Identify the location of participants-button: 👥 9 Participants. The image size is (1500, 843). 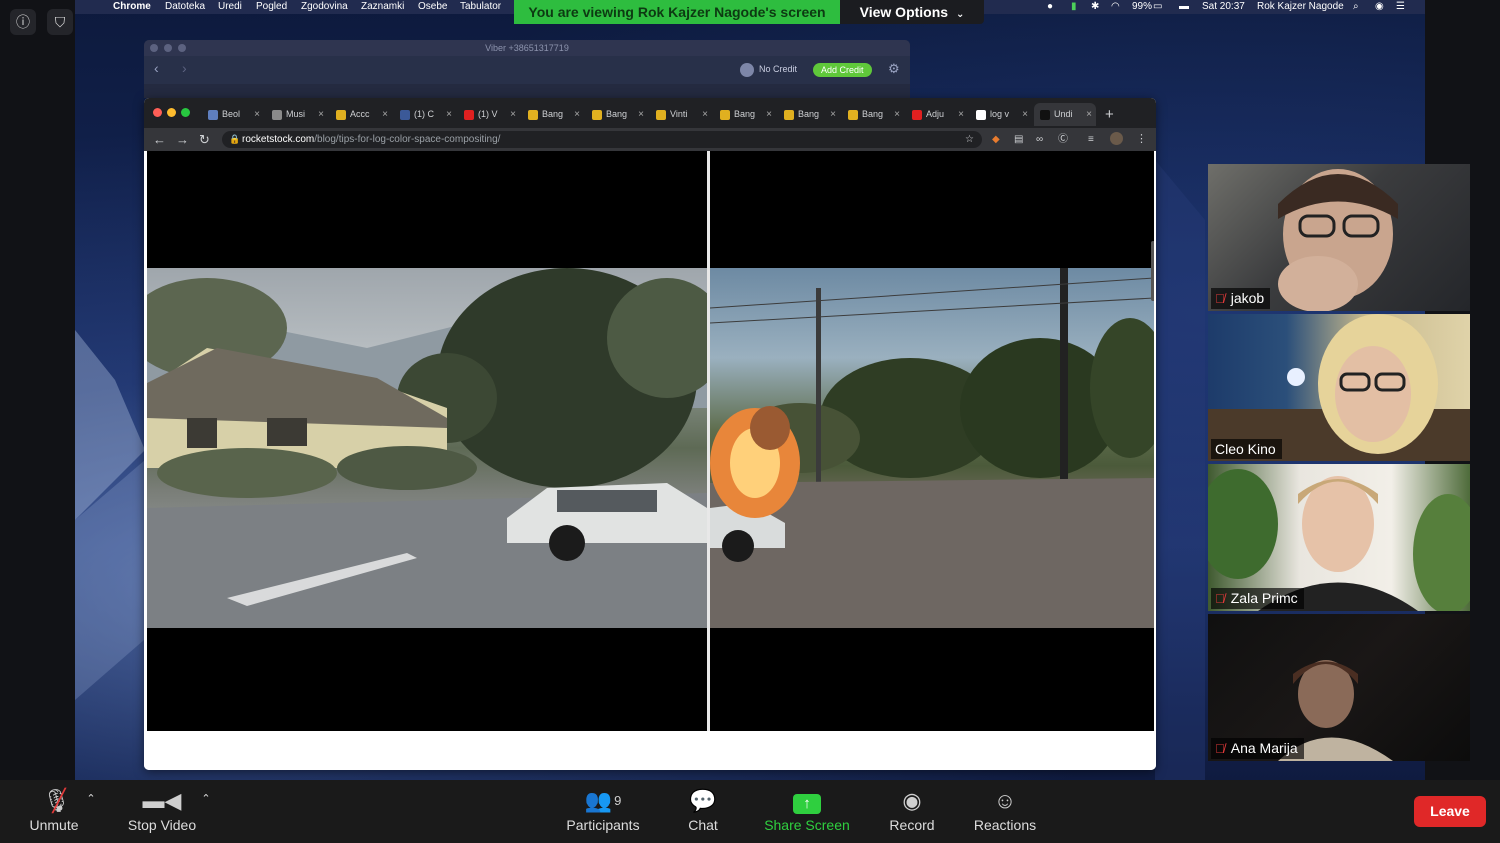
(603, 810).